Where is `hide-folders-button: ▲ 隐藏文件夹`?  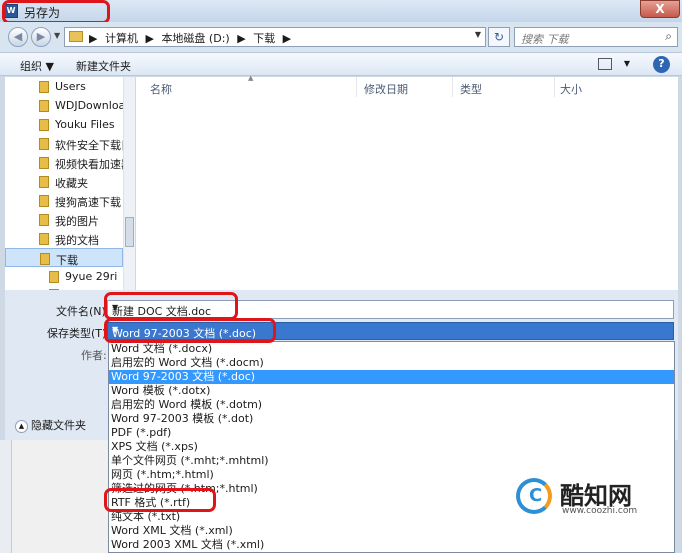
hide-folders-button: ▲ 隐藏文件夹 is located at coordinates (50, 425).